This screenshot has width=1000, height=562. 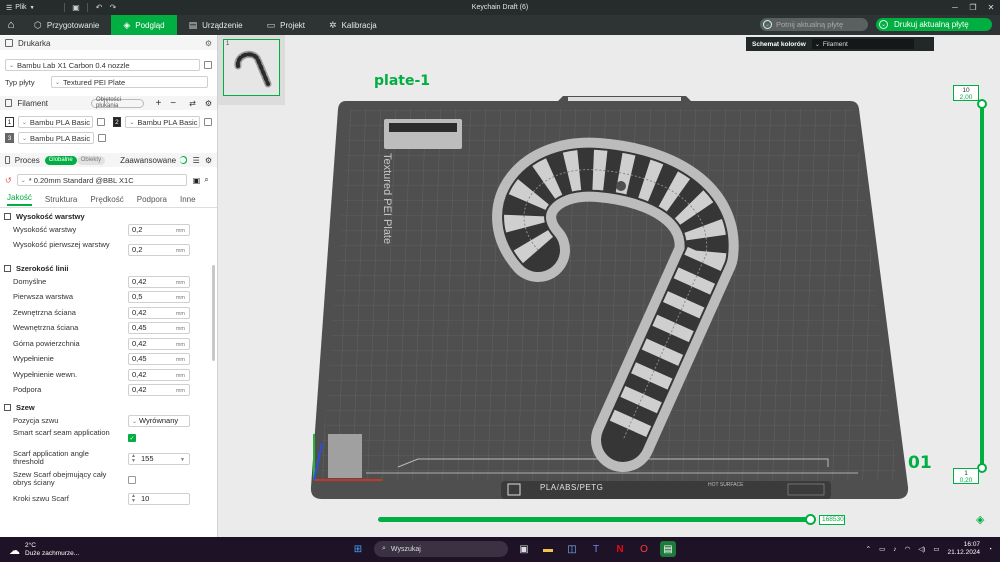 I want to click on tab-prepare: ⬡ Przygotowanie, so click(x=66, y=25).